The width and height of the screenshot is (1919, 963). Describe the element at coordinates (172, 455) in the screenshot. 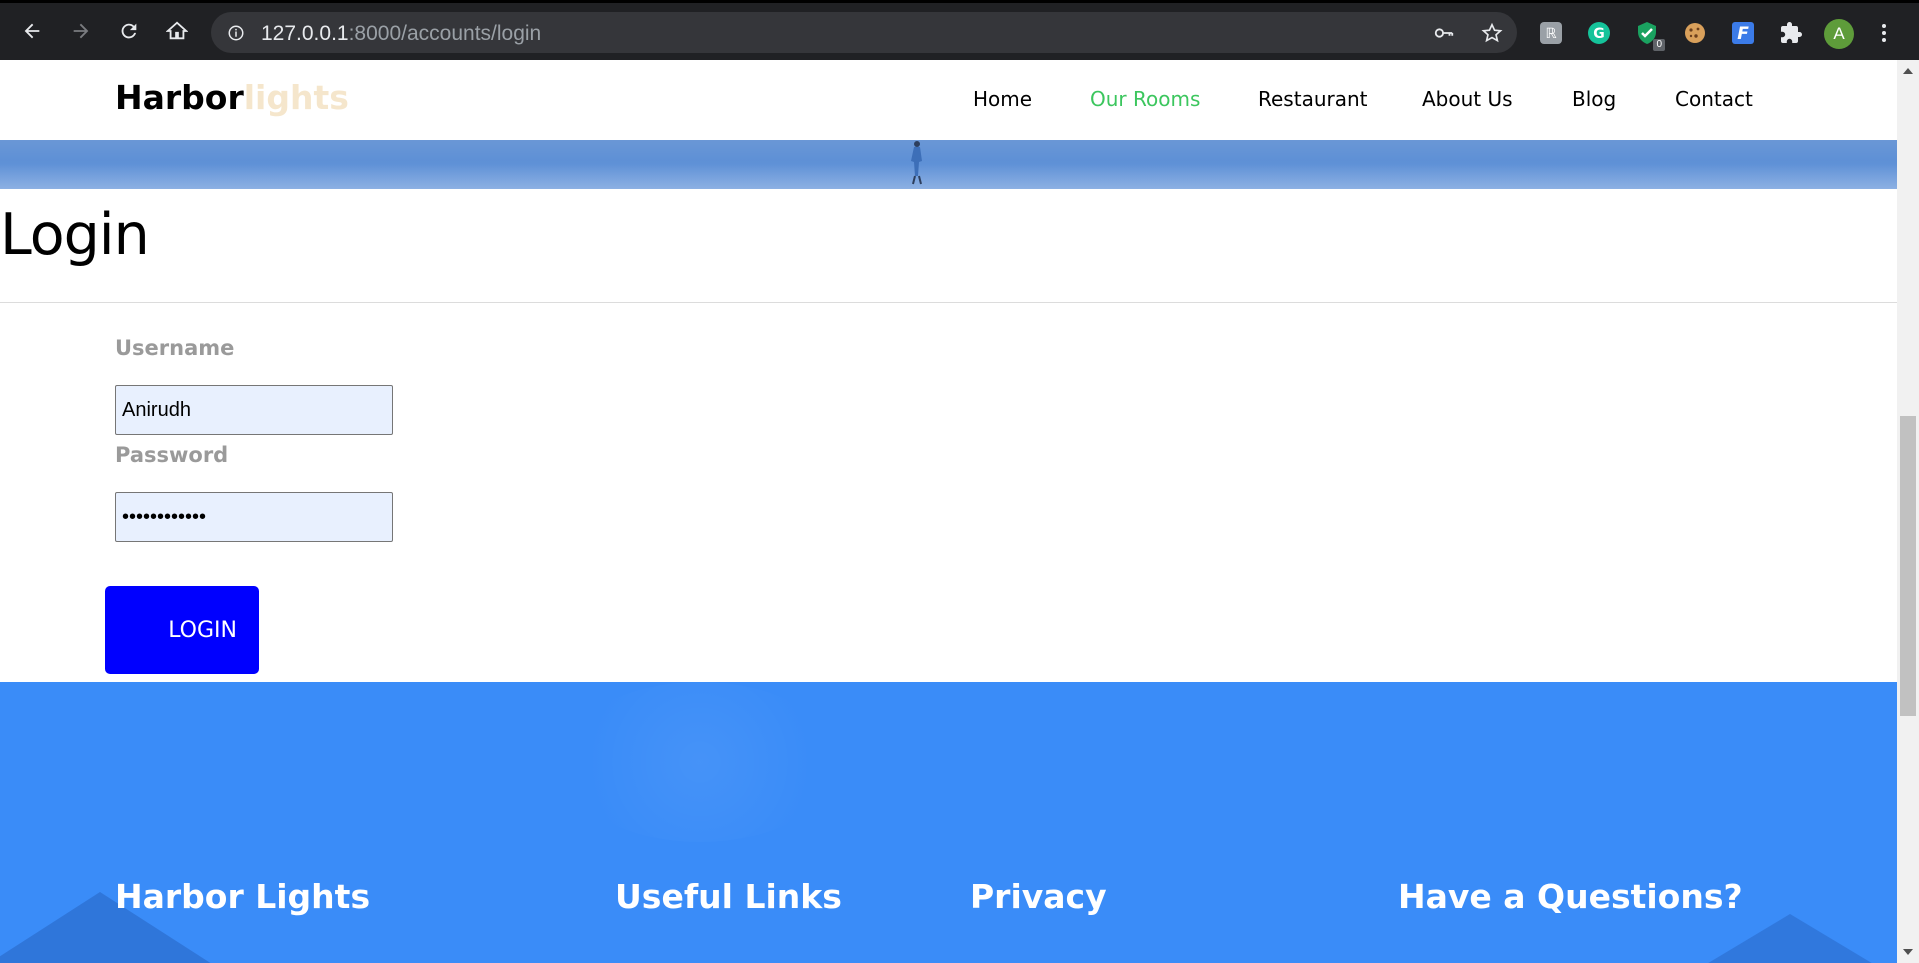

I see `password-label: Password` at that location.